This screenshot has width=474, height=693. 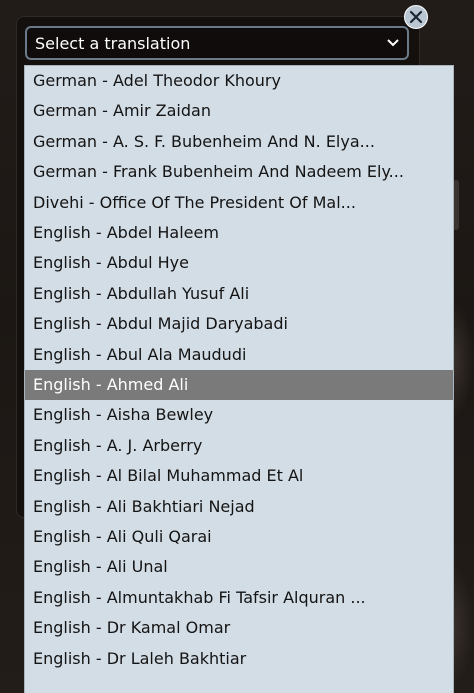 What do you see at coordinates (239, 628) in the screenshot?
I see `translation-option: English - Dr Kamal Omar` at bounding box center [239, 628].